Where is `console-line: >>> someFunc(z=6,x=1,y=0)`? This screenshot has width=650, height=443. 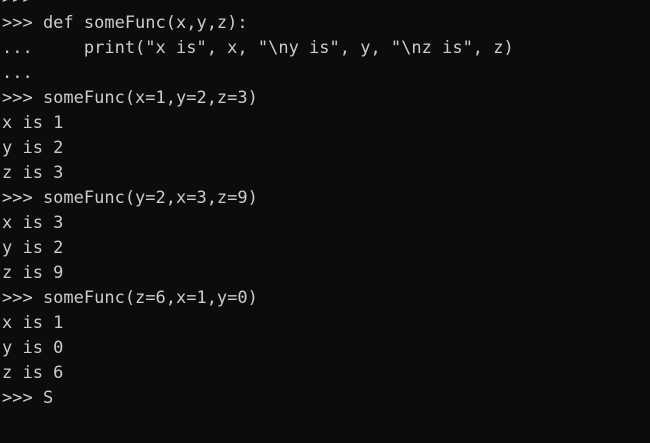
console-line: >>> someFunc(z=6,x=1,y=0) is located at coordinates (130, 298).